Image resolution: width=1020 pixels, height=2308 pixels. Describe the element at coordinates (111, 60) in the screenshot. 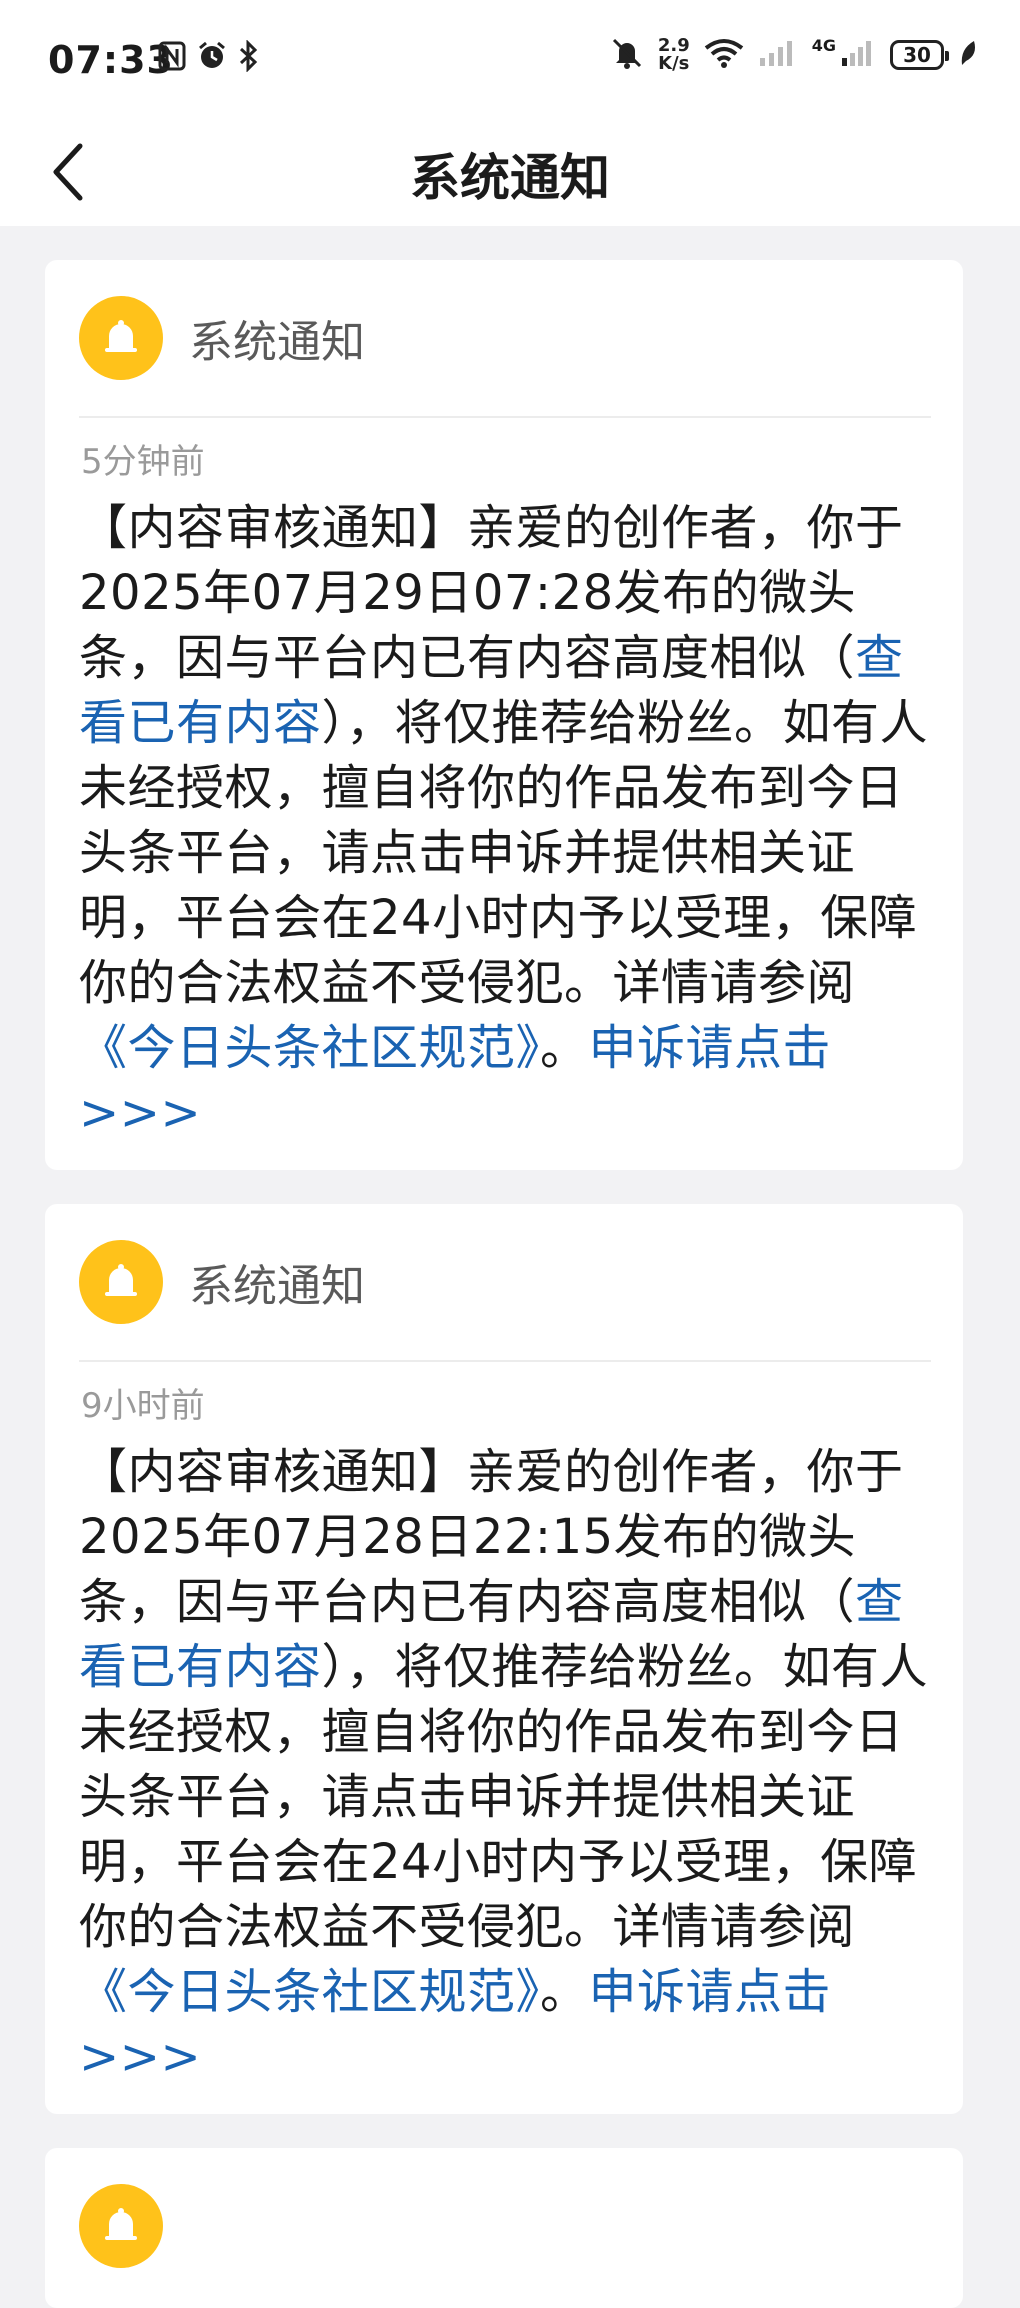

I see `status-time: 07:33` at that location.